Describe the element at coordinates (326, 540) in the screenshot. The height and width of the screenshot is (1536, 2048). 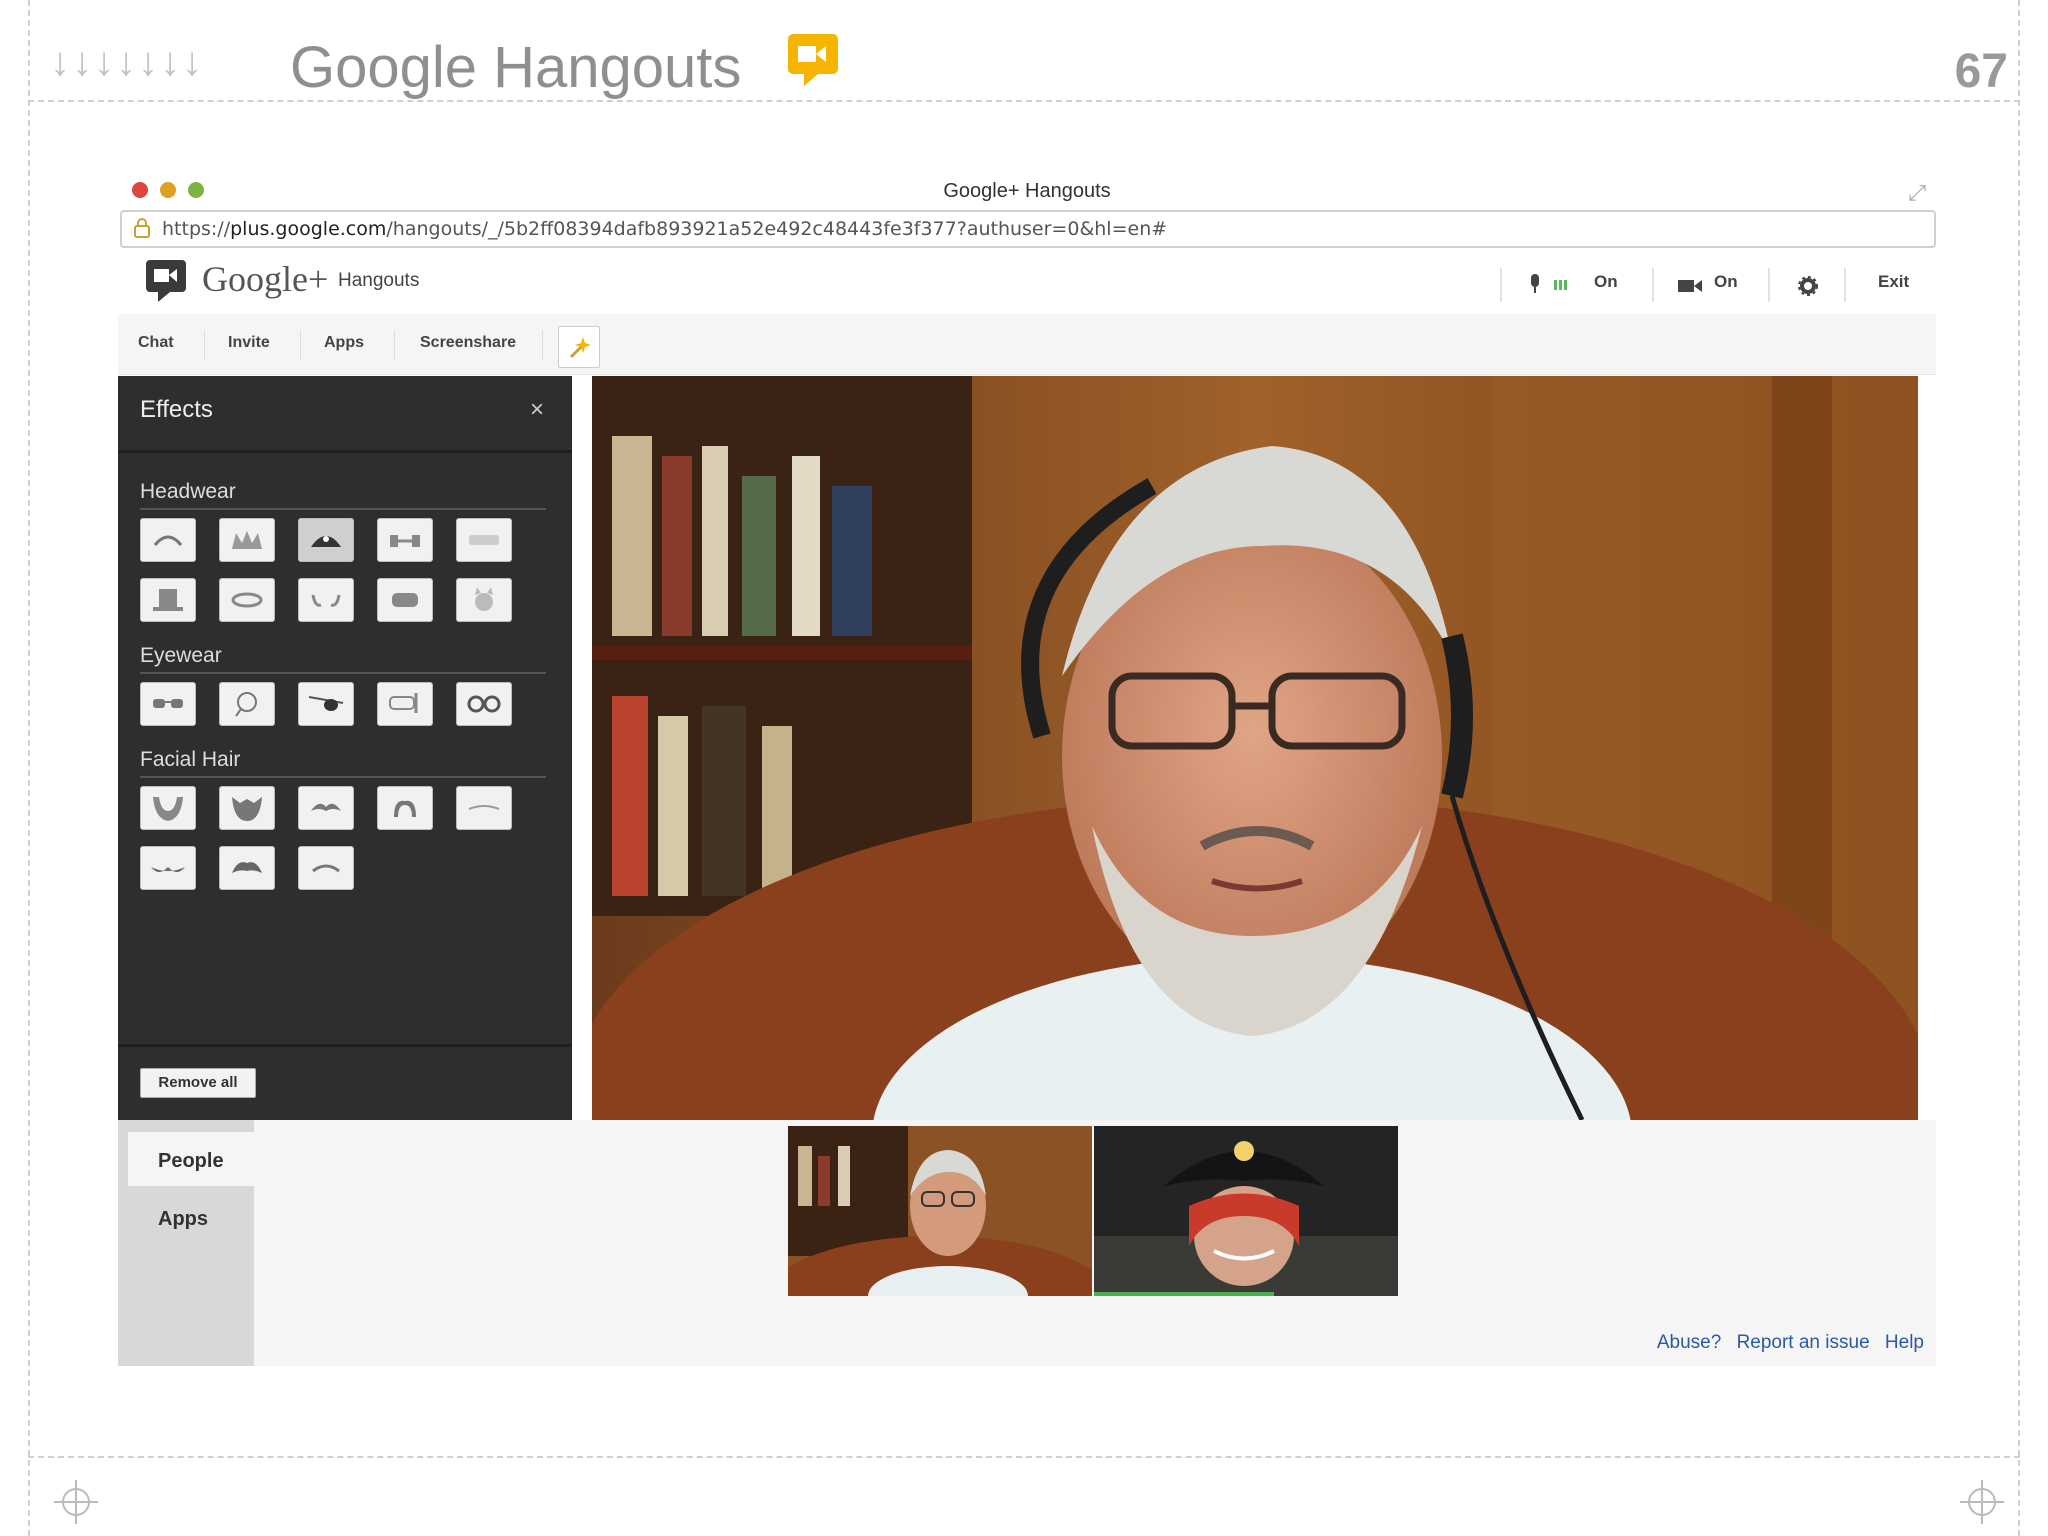
I see `effect-tile-pirate-hat` at that location.